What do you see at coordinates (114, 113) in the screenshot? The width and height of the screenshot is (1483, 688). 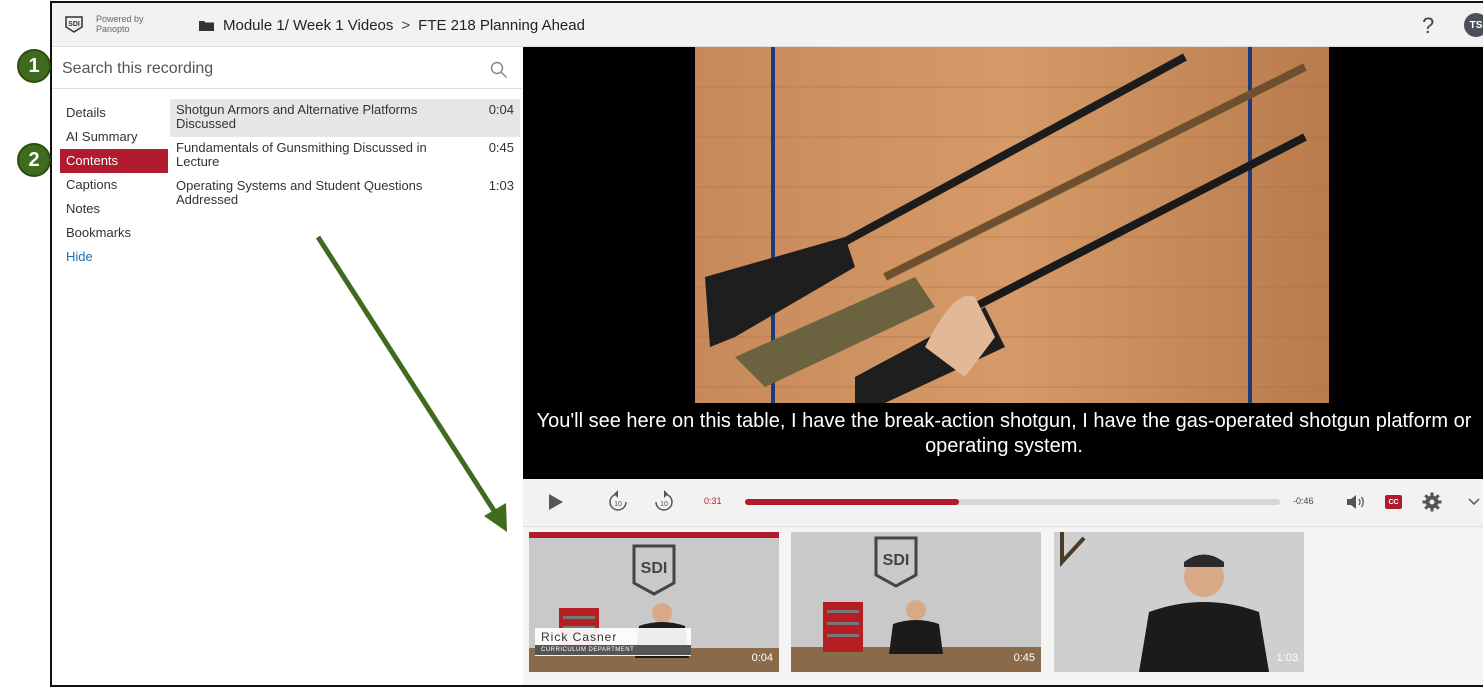 I see `tab-details: Details` at bounding box center [114, 113].